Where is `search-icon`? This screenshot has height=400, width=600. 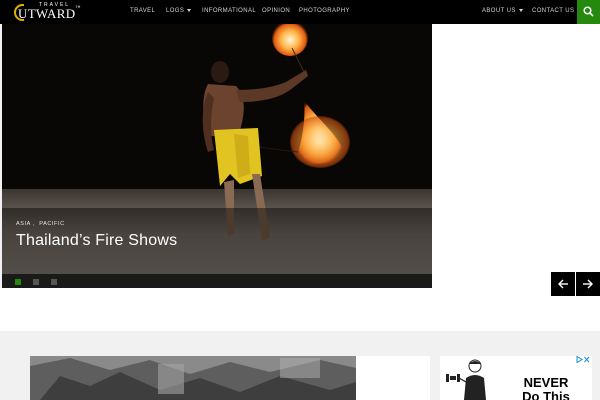 search-icon is located at coordinates (588, 11).